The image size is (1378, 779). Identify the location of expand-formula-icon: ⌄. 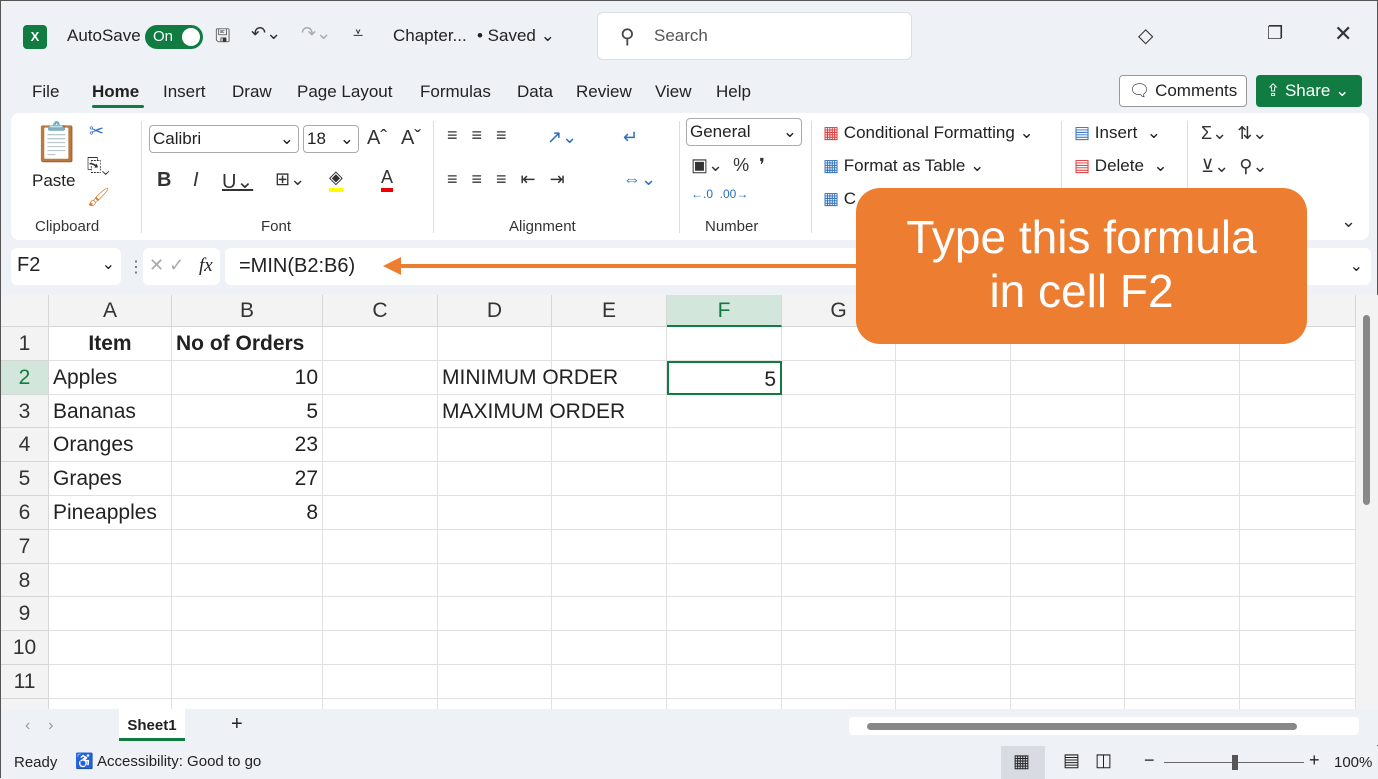
(1356, 266).